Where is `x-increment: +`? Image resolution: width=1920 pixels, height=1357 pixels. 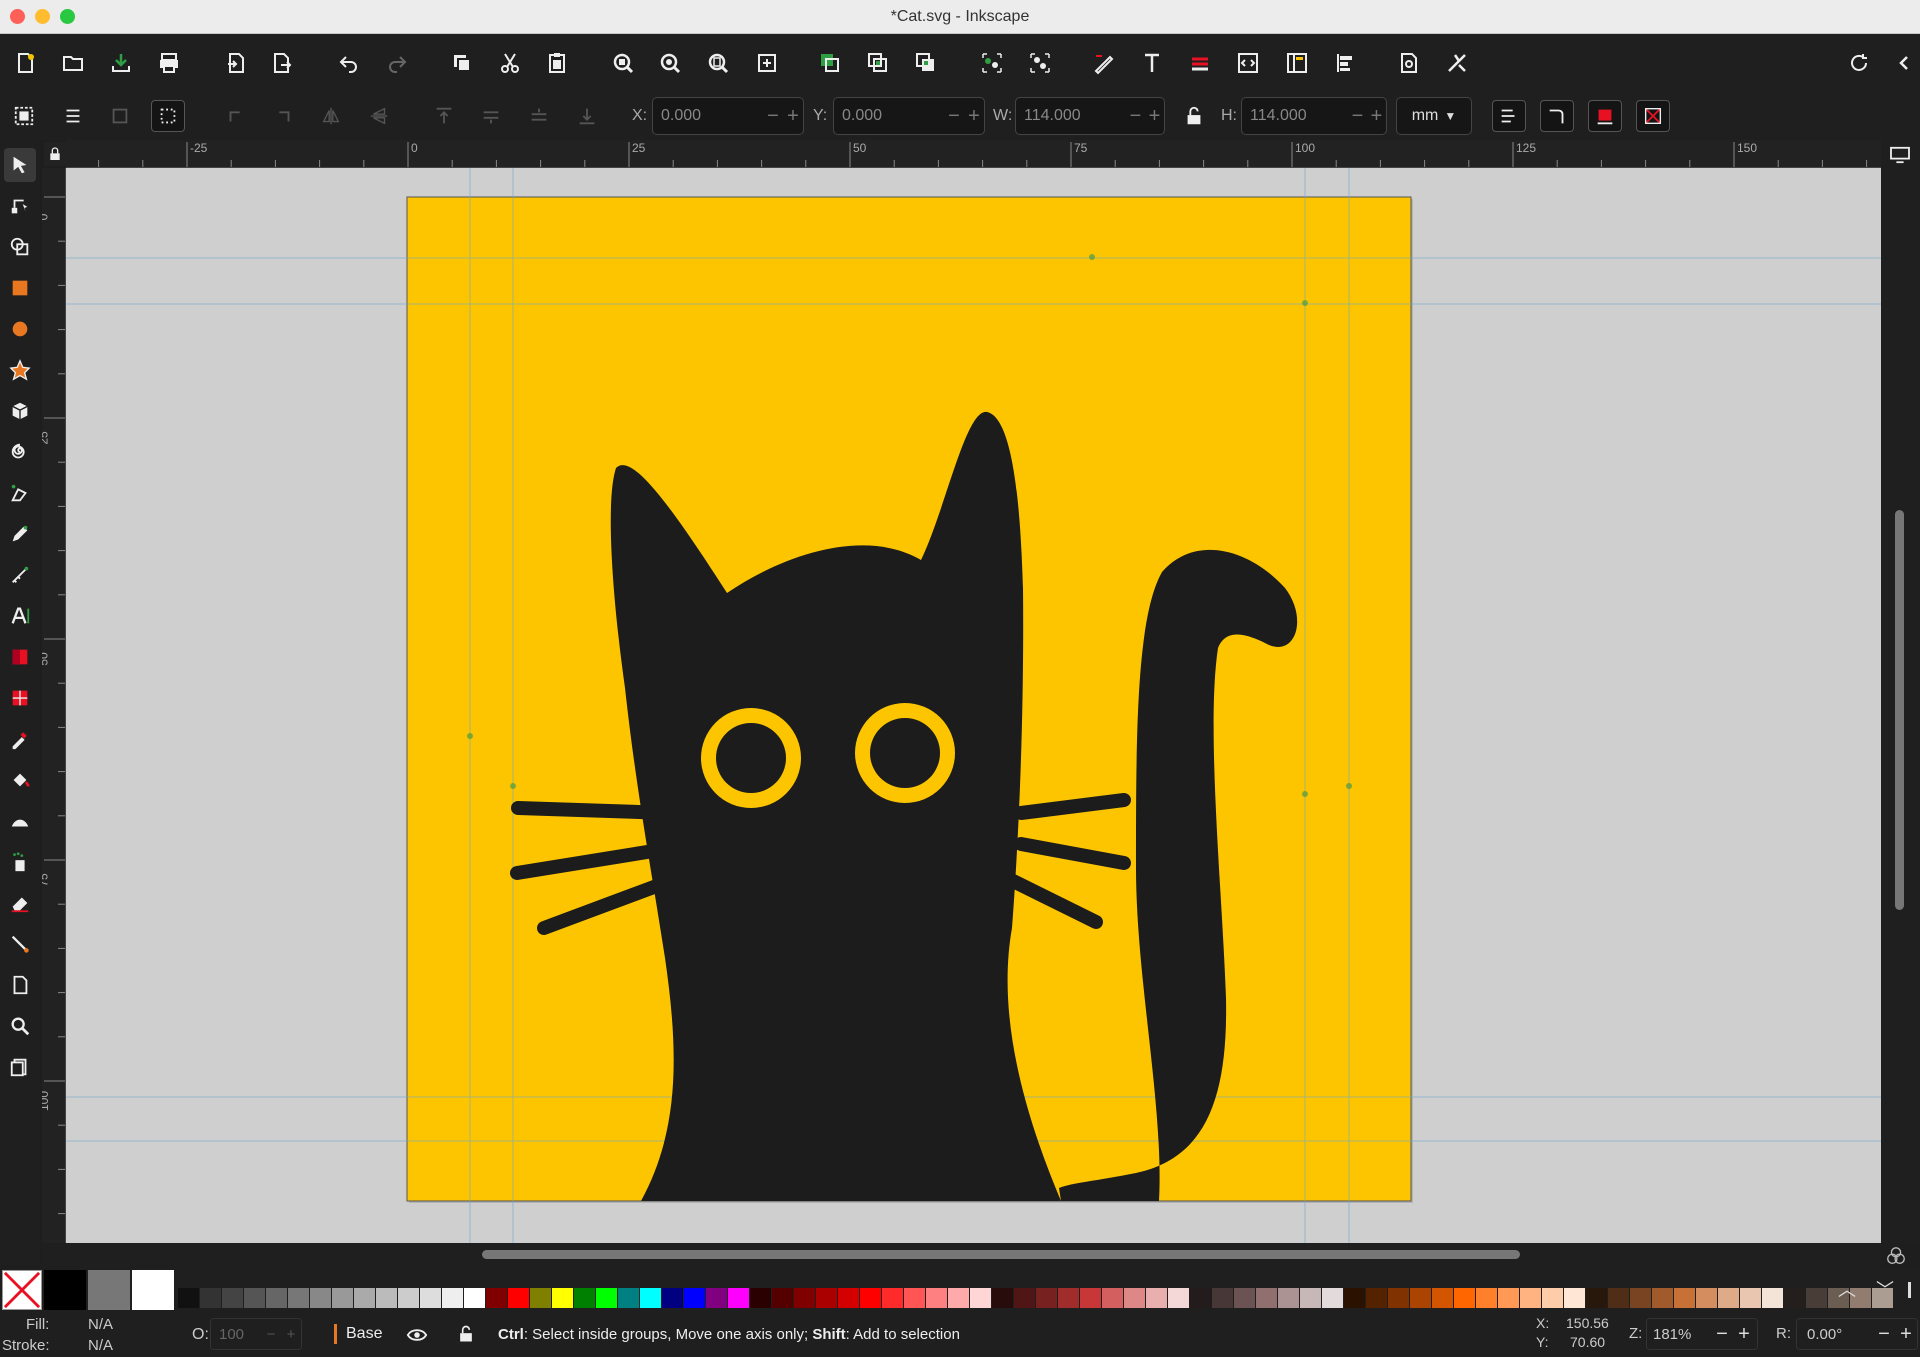
x-increment: + is located at coordinates (793, 116).